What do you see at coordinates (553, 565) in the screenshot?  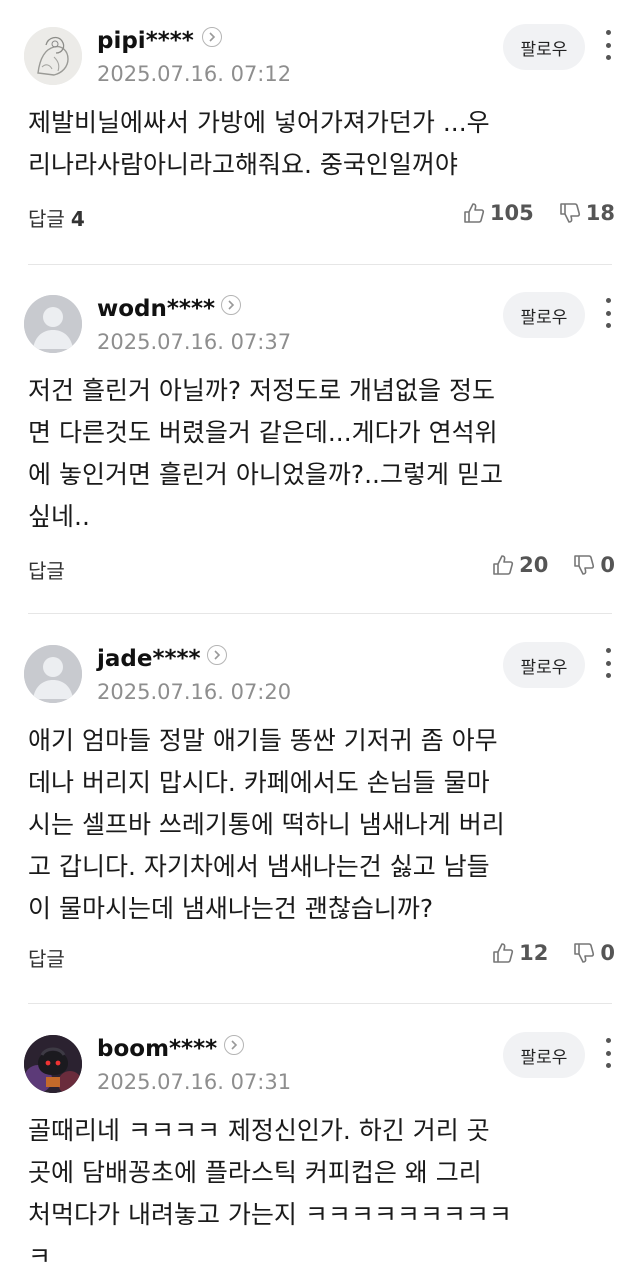 I see `vote-bar: 20 0` at bounding box center [553, 565].